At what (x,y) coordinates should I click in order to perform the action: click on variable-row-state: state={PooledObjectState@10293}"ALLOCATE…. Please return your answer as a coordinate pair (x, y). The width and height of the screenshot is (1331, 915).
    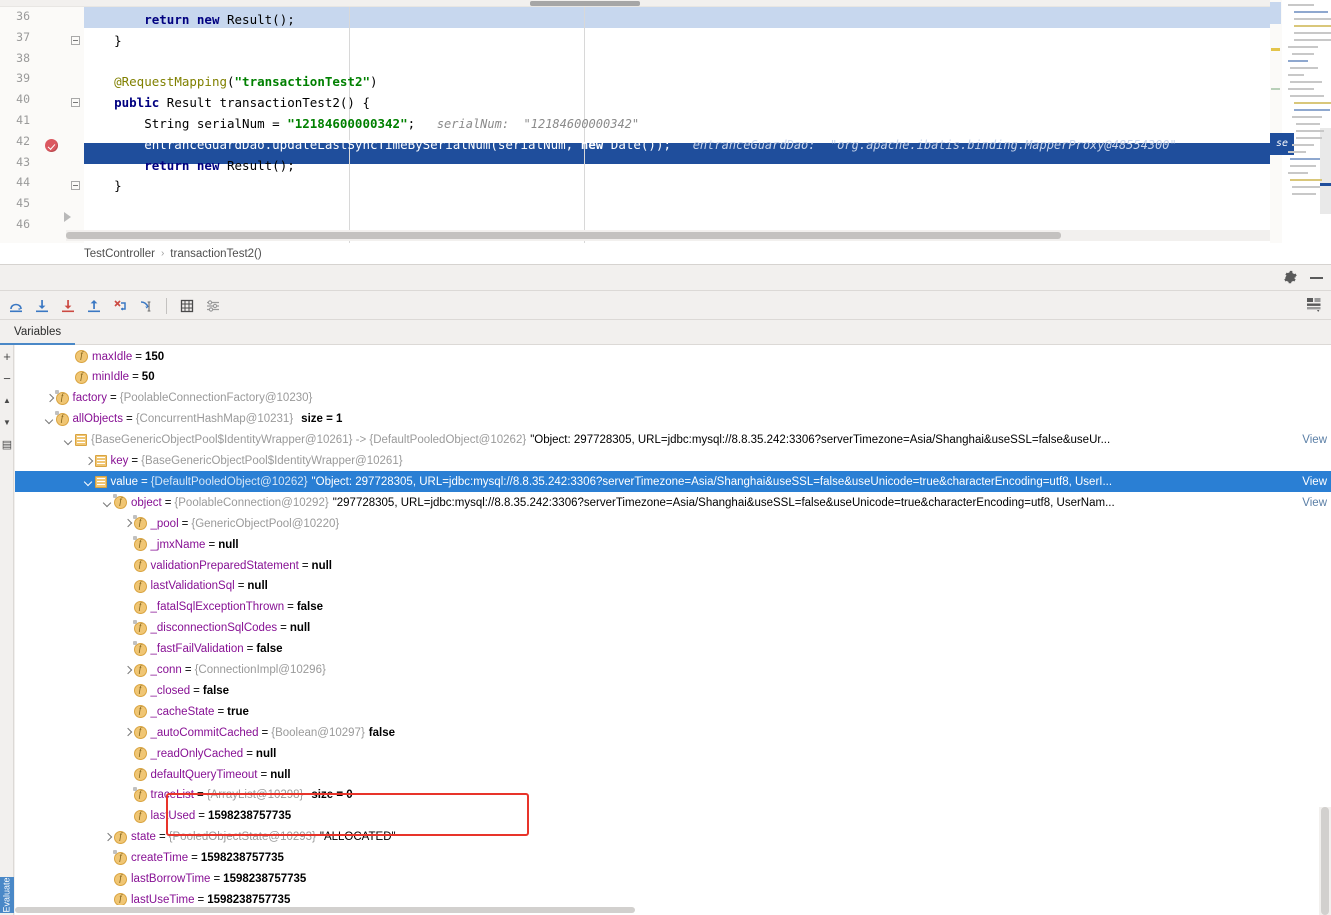
    Looking at the image, I should click on (673, 837).